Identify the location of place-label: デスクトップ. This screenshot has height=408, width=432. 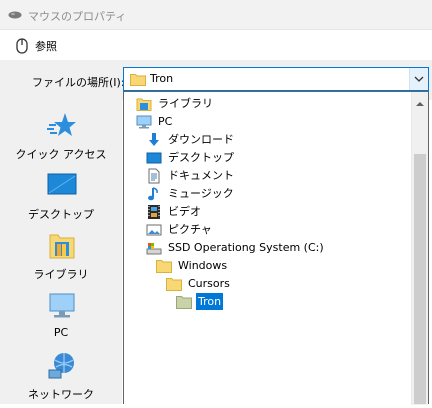
(61, 214).